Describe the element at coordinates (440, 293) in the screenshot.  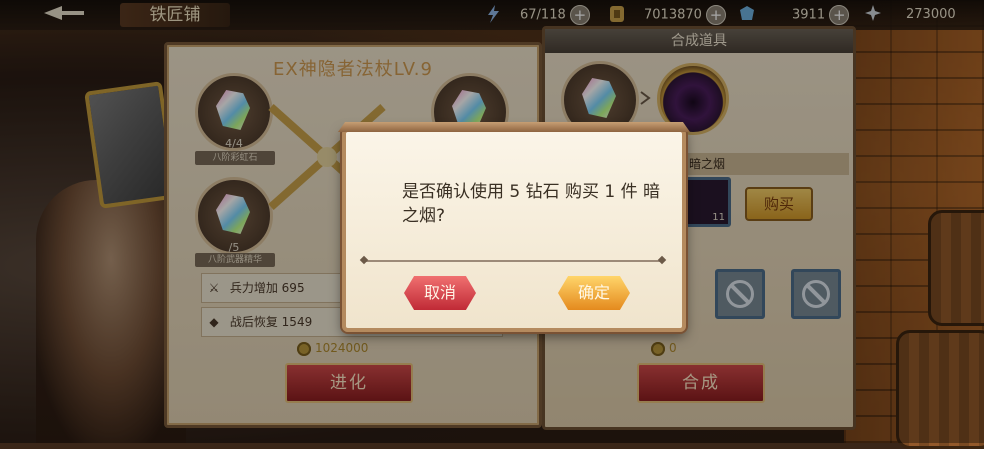
I see `cancel-button: 取消` at that location.